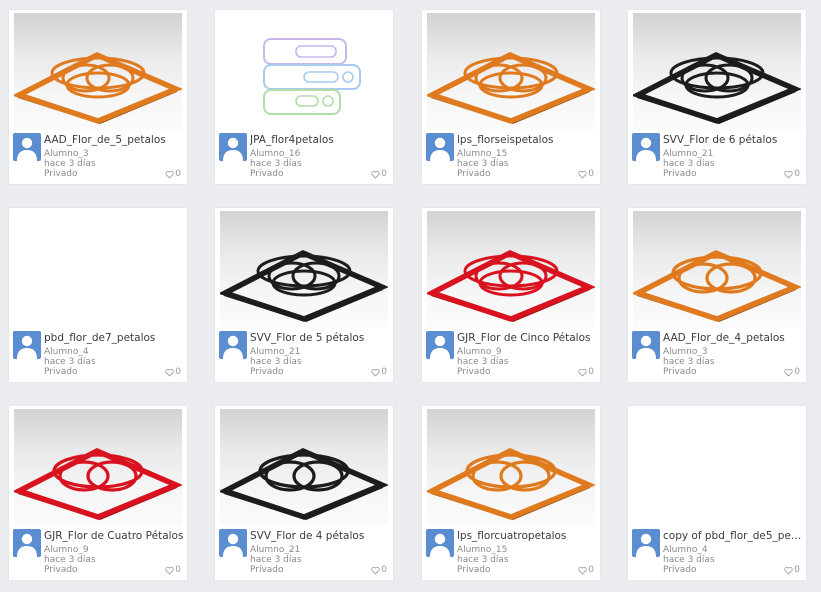 The height and width of the screenshot is (592, 821). Describe the element at coordinates (312, 76) in the screenshot. I see `blocks-code-preview` at that location.